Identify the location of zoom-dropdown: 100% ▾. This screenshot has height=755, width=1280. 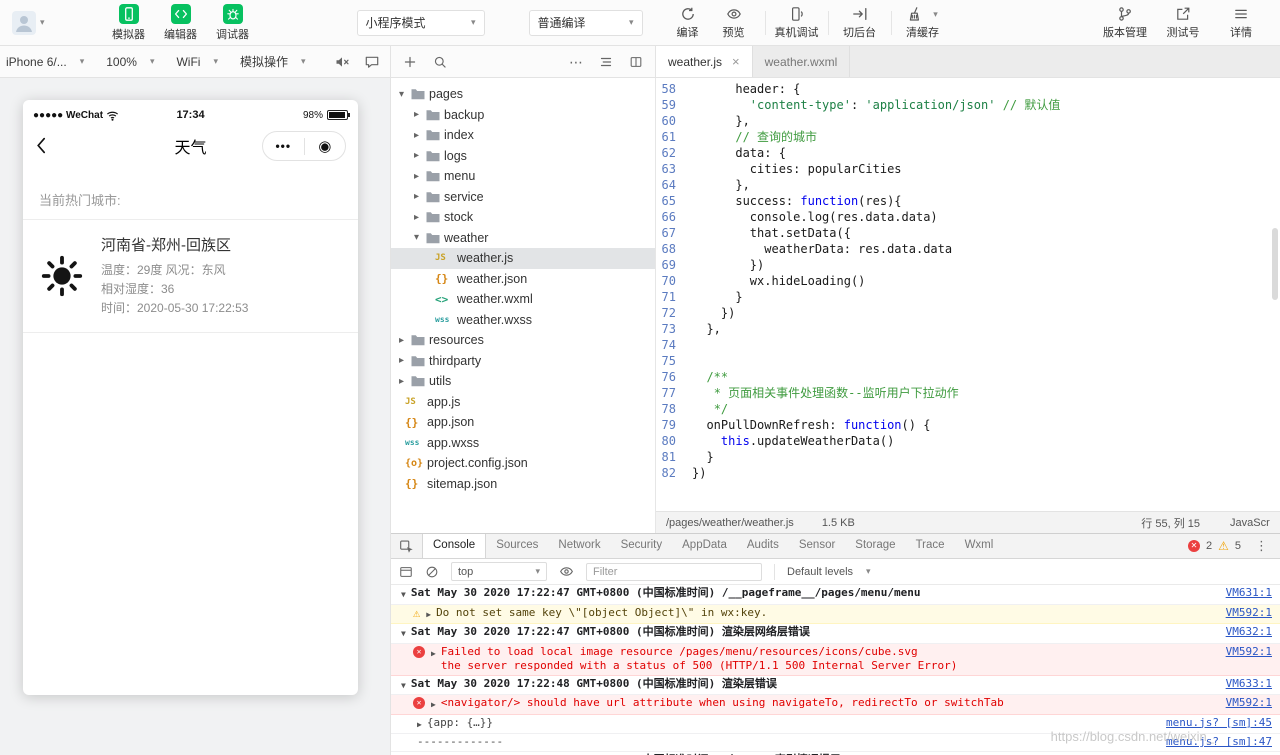
(130, 62).